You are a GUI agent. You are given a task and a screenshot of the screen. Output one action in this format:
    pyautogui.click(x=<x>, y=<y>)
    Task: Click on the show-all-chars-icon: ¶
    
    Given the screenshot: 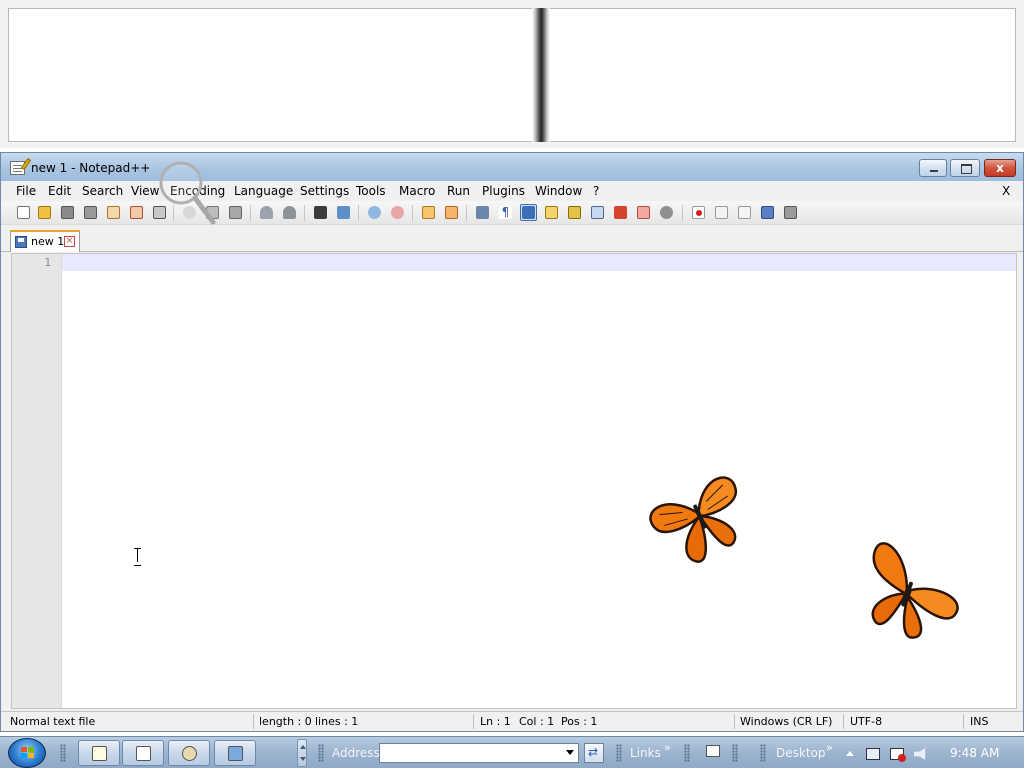 What is the action you would take?
    pyautogui.click(x=505, y=212)
    